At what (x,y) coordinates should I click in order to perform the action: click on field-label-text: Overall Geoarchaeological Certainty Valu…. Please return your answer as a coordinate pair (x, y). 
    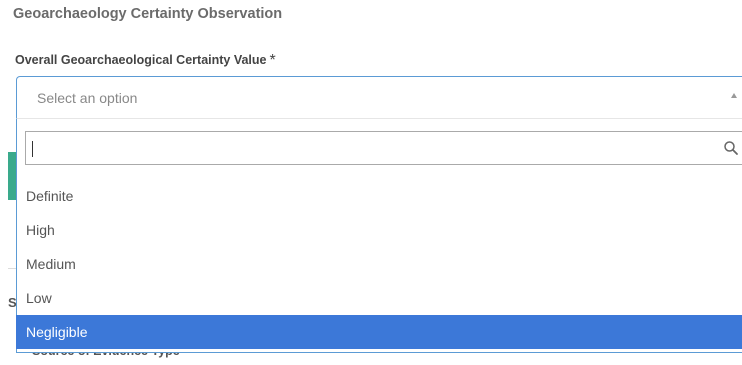
    Looking at the image, I should click on (141, 60).